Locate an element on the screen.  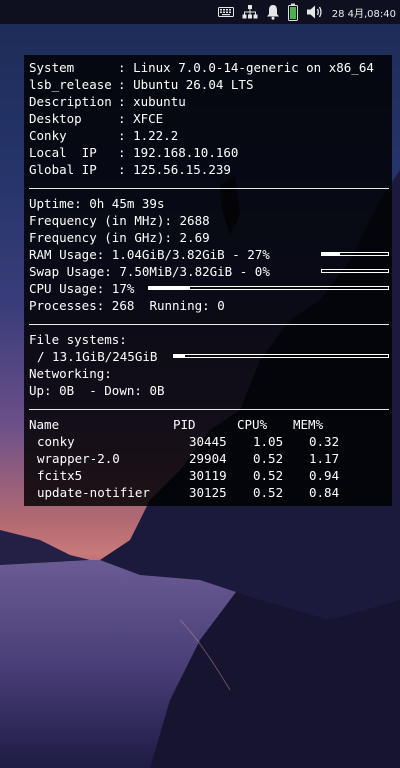
global-ip-label: Global IP is located at coordinates (63, 169).